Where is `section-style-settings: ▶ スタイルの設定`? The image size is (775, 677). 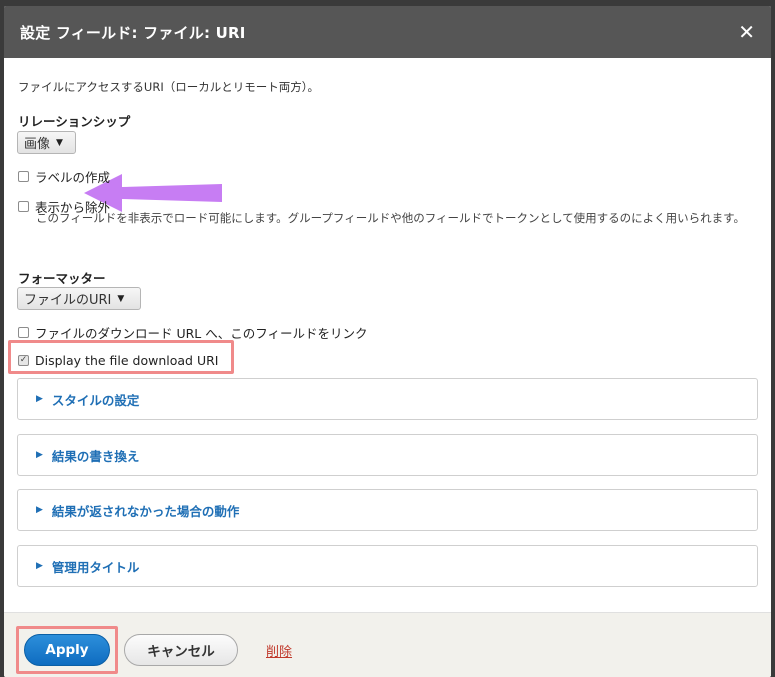
section-style-settings: ▶ スタイルの設定 is located at coordinates (387, 399).